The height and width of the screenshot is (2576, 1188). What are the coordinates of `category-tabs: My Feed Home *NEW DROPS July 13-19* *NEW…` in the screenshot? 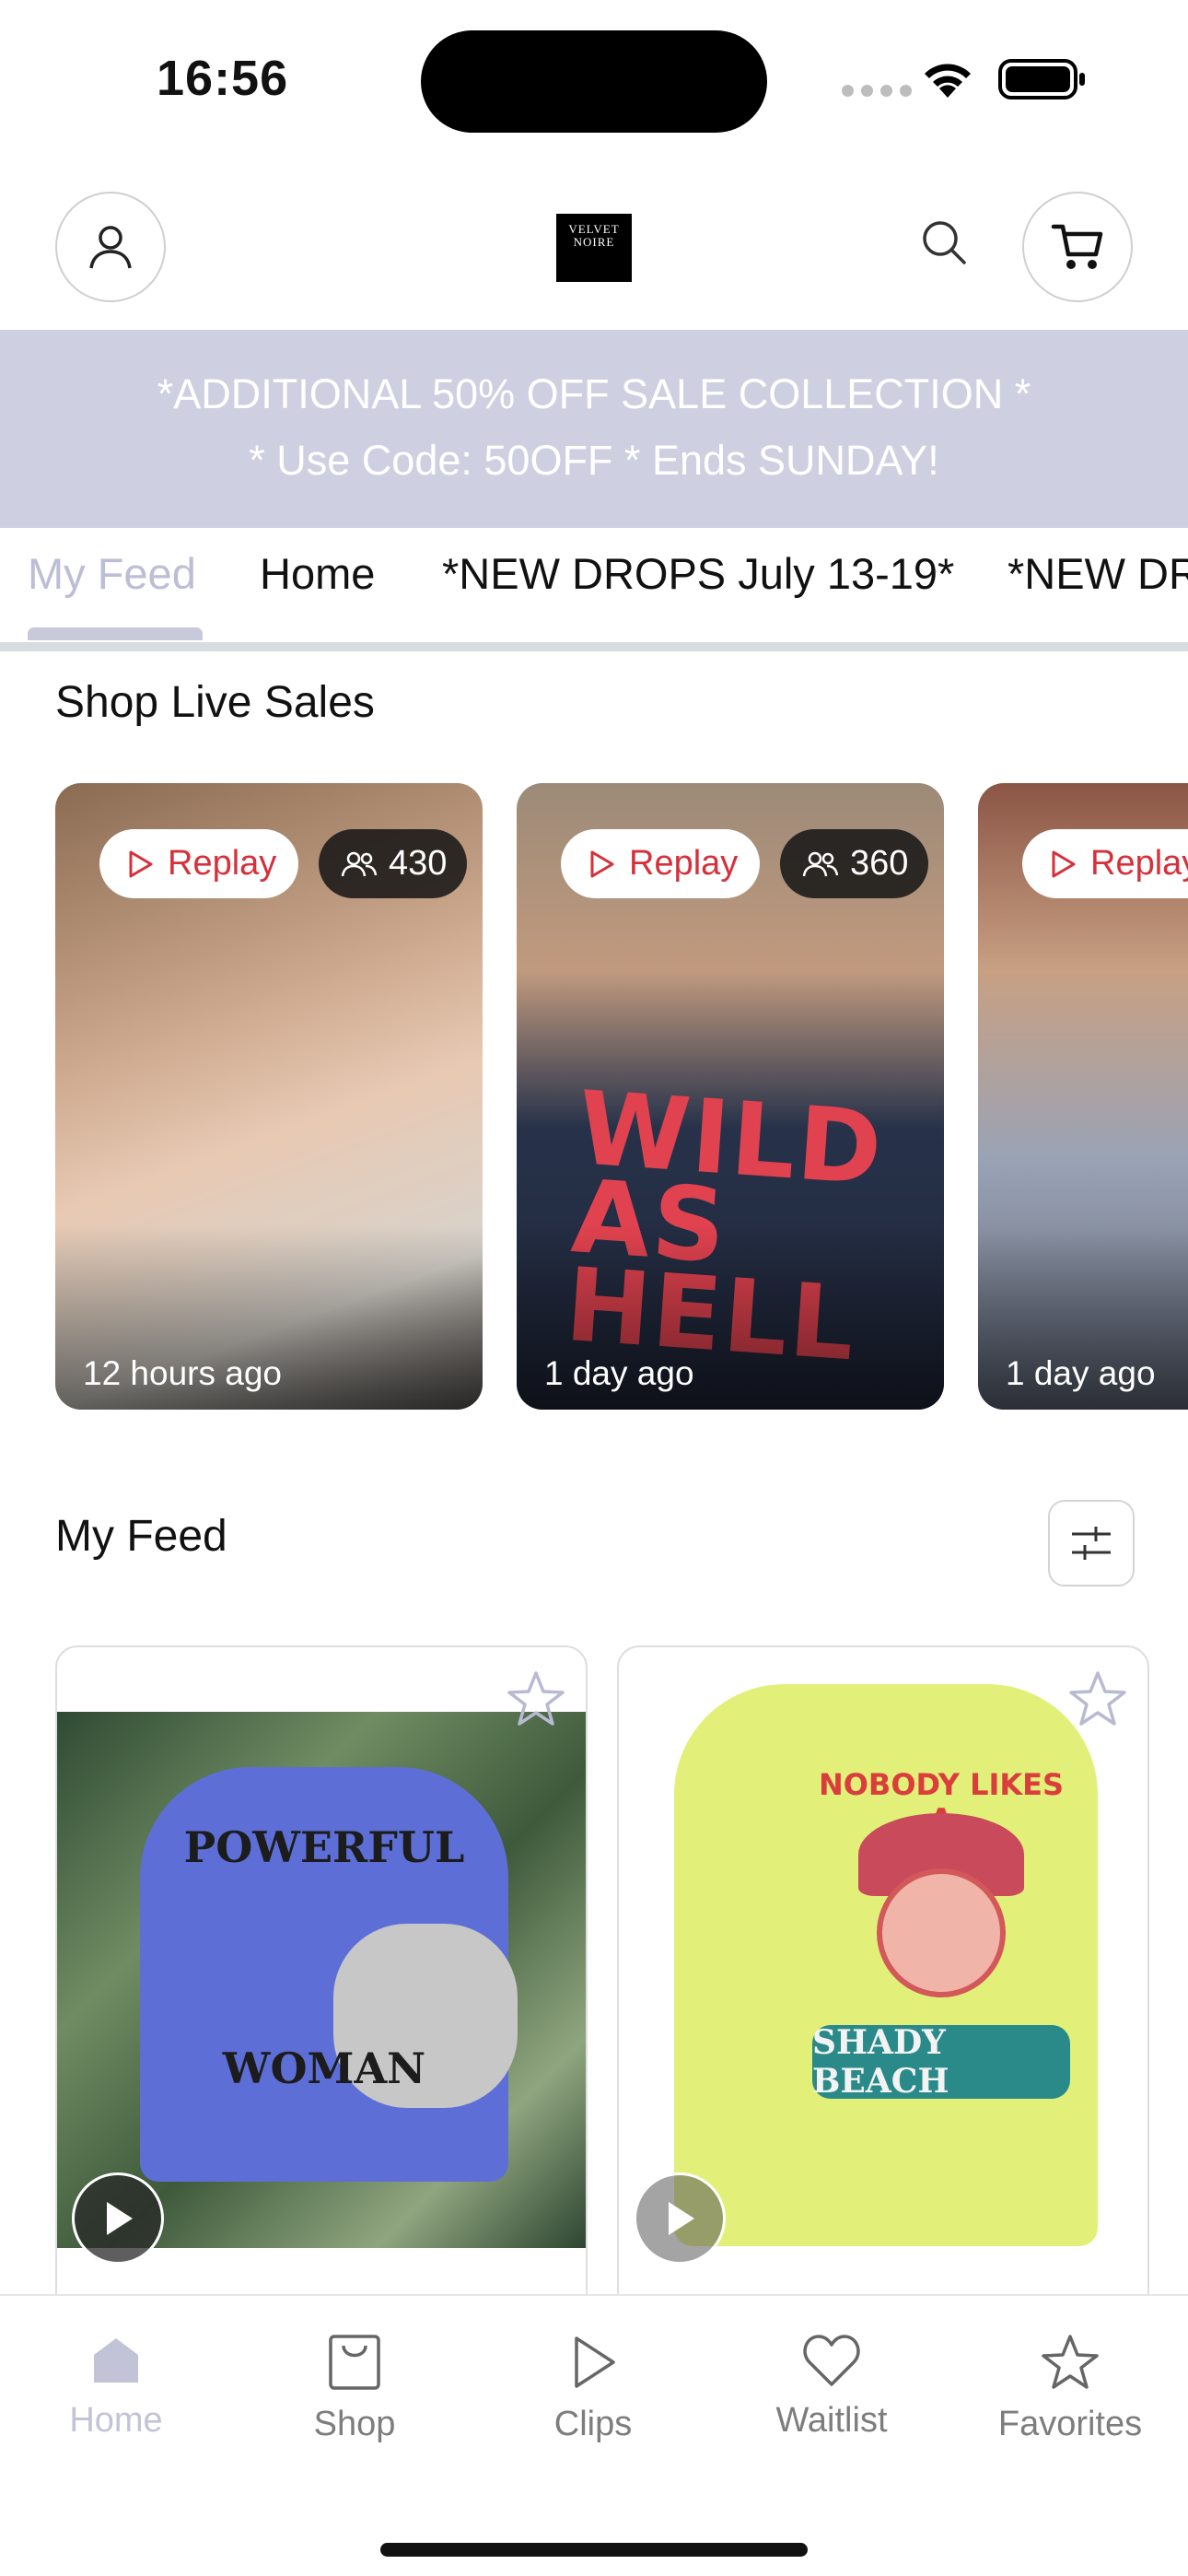 It's located at (594, 592).